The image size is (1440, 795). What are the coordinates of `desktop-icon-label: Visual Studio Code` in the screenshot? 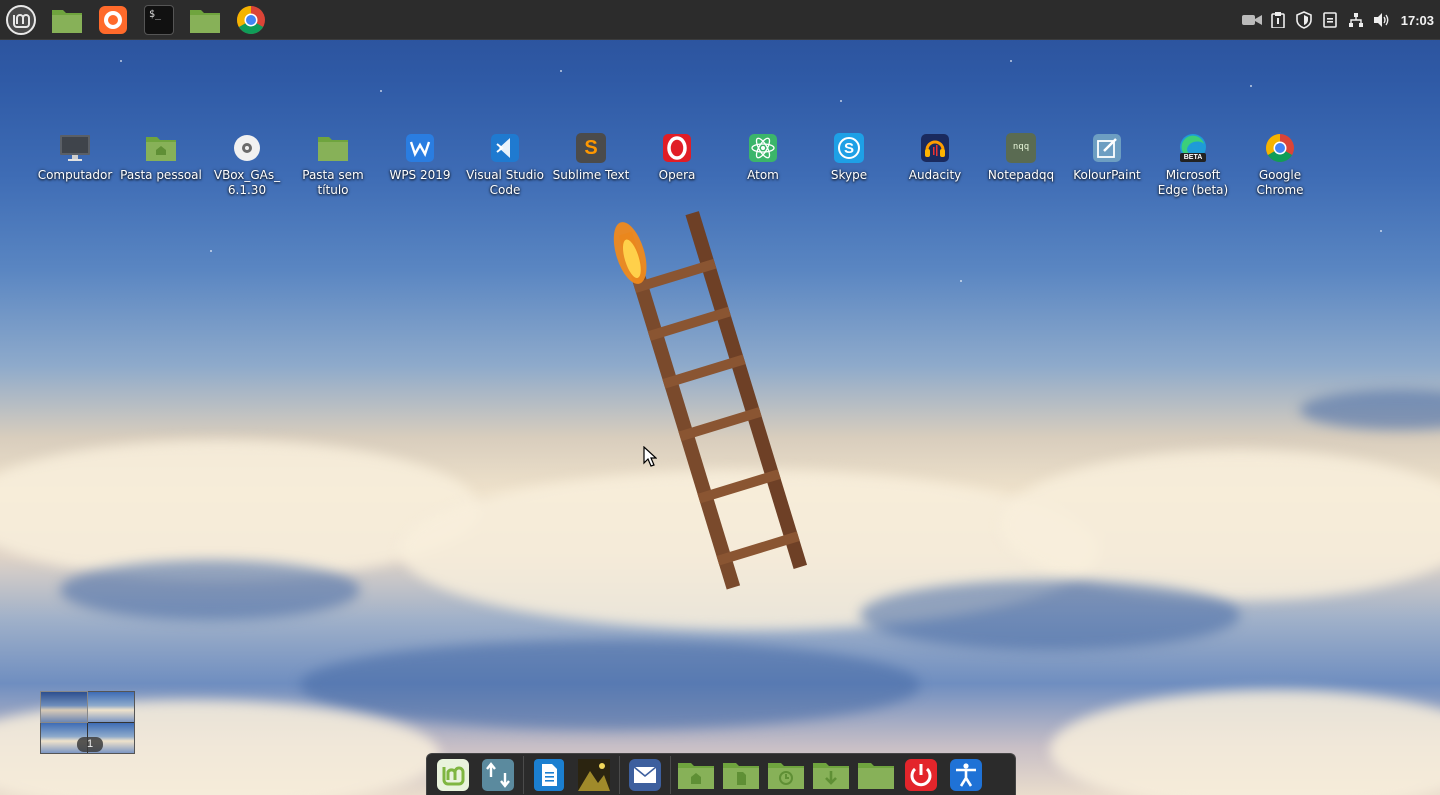 It's located at (505, 182).